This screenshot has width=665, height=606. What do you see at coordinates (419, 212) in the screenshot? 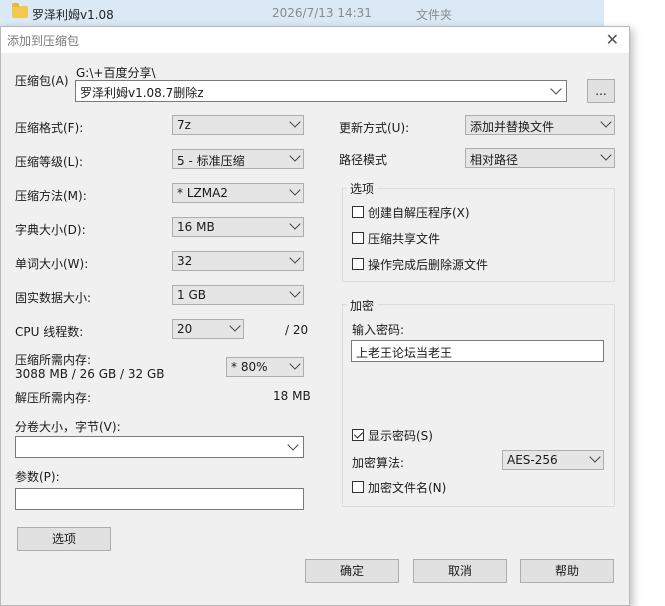
I see `sfx-label: 创建自解压程序(X)` at bounding box center [419, 212].